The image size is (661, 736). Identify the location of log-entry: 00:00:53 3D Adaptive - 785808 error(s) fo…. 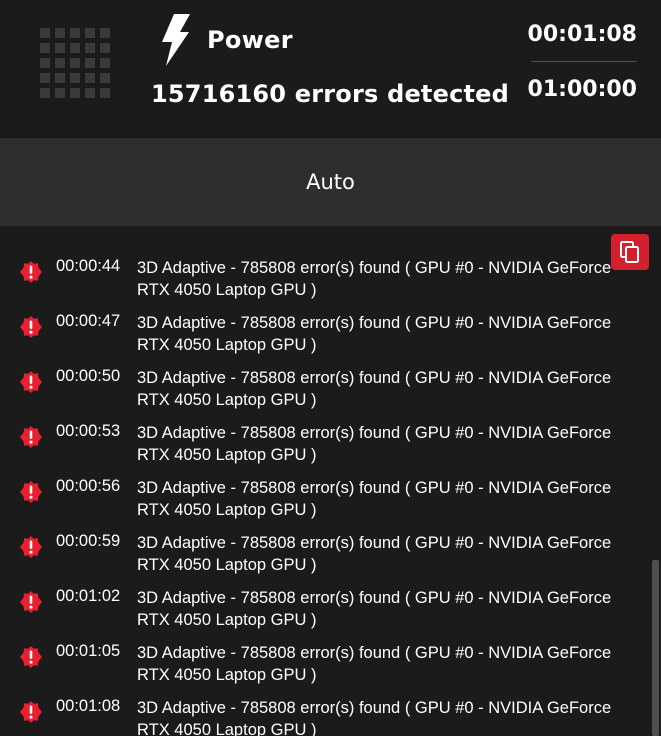
(330, 446).